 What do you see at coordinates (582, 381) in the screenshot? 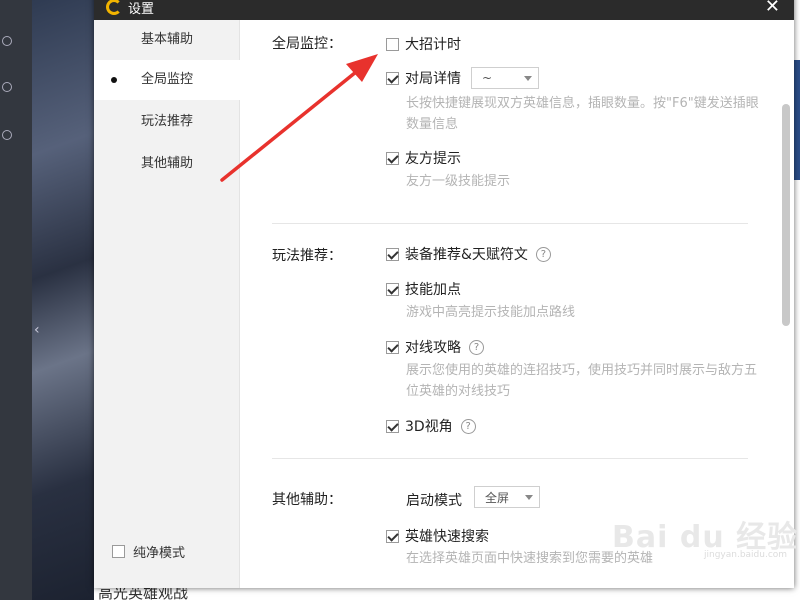
I see `lane-strategy-desc: 展示您使用的英雄的连招技巧，使用技巧并同时展示与敌方五位英雄的对线技巧` at bounding box center [582, 381].